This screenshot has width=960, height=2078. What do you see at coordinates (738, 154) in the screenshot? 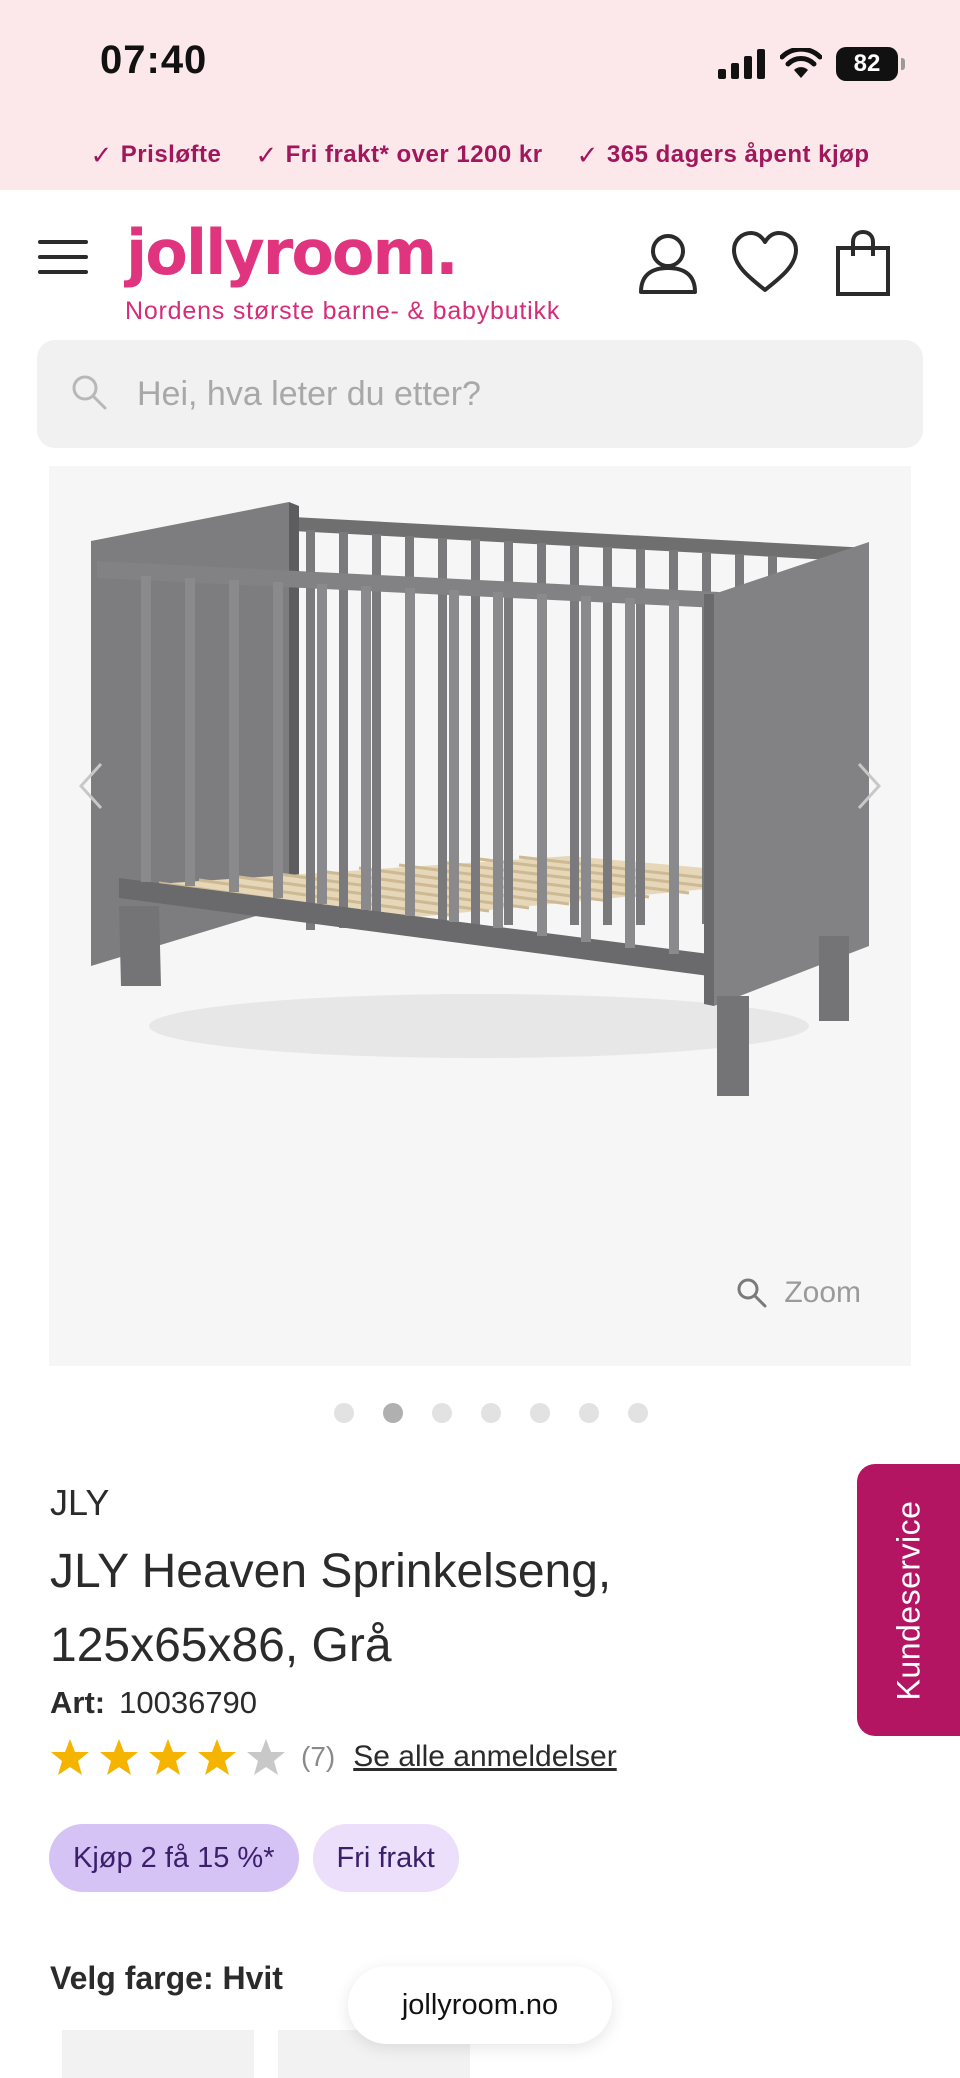
I see `usp-label: 365 dagers åpent kjøp` at bounding box center [738, 154].